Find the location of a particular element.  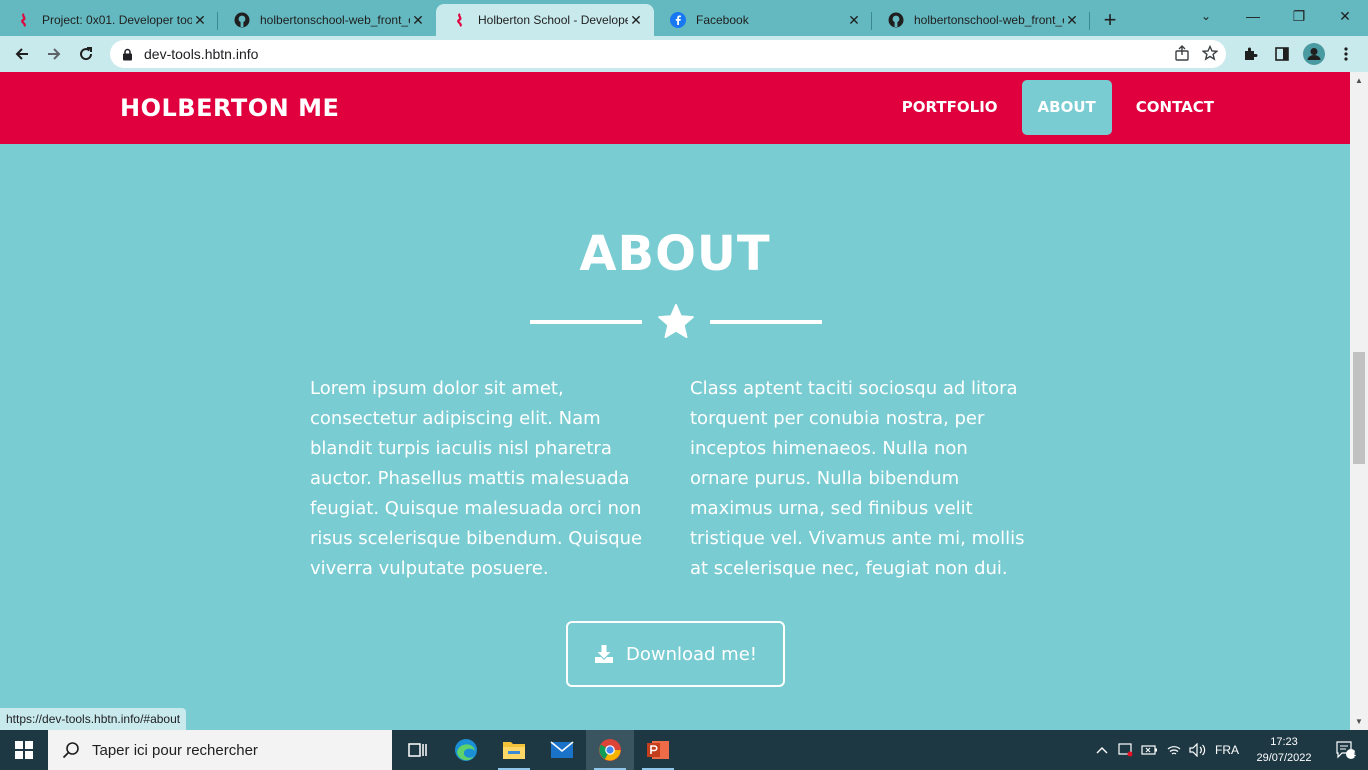

address-text: dev-tools.hbtn.info is located at coordinates (201, 54).